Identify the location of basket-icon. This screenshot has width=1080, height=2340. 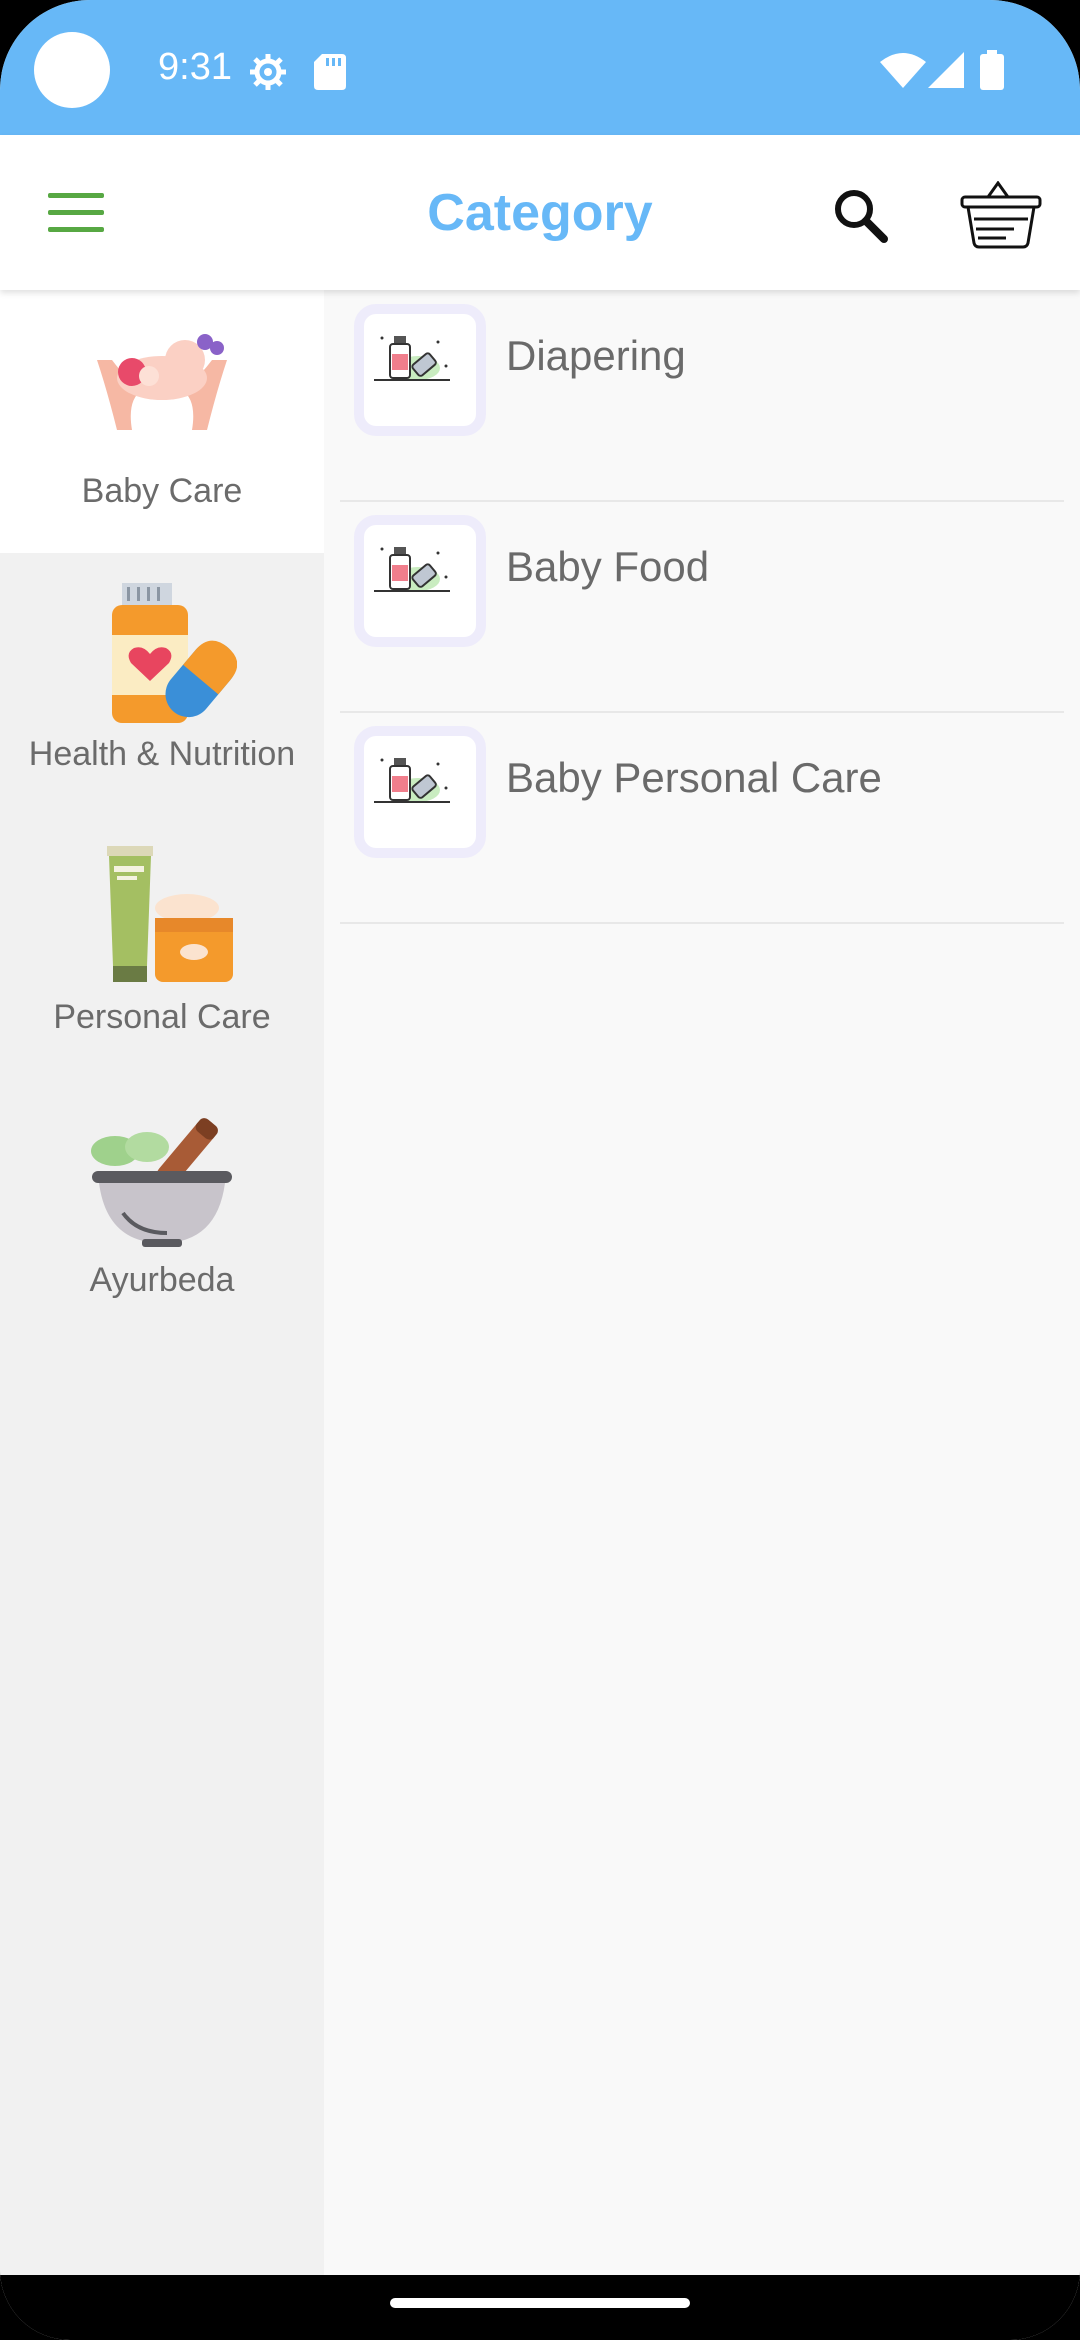
(1001, 215).